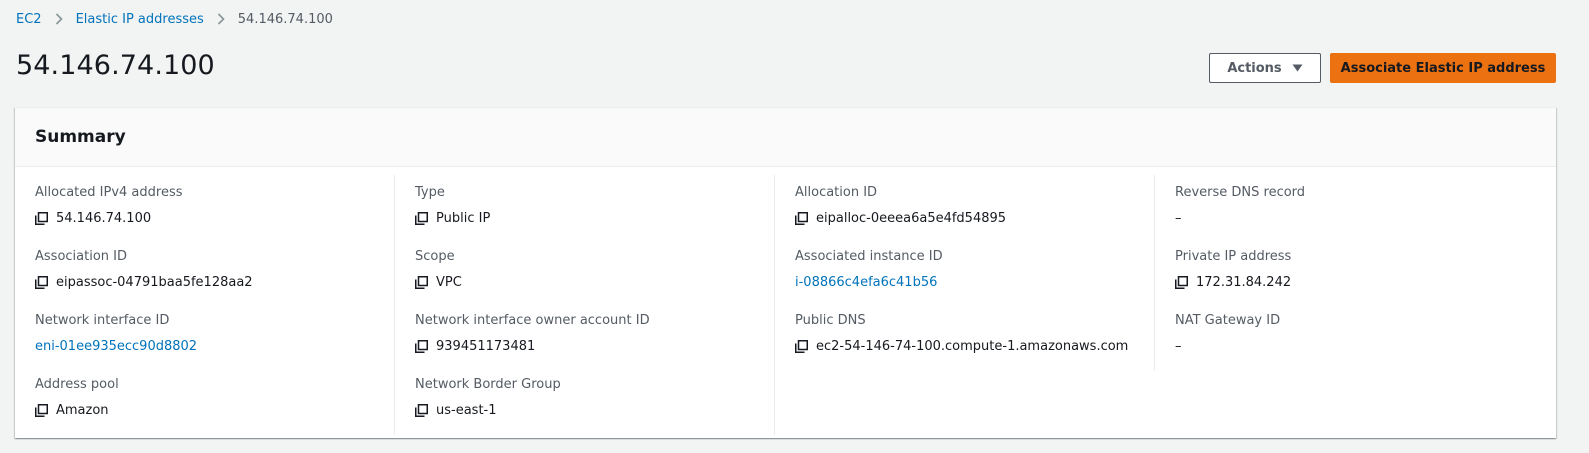  Describe the element at coordinates (80, 137) in the screenshot. I see `summary-title: Summary` at that location.